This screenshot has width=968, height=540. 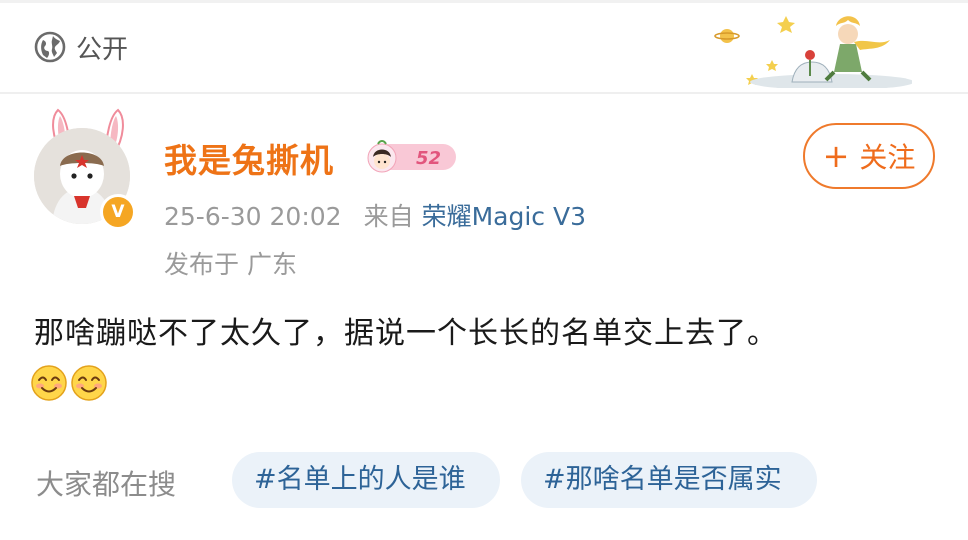 What do you see at coordinates (50, 47) in the screenshot?
I see `globe-icon` at bounding box center [50, 47].